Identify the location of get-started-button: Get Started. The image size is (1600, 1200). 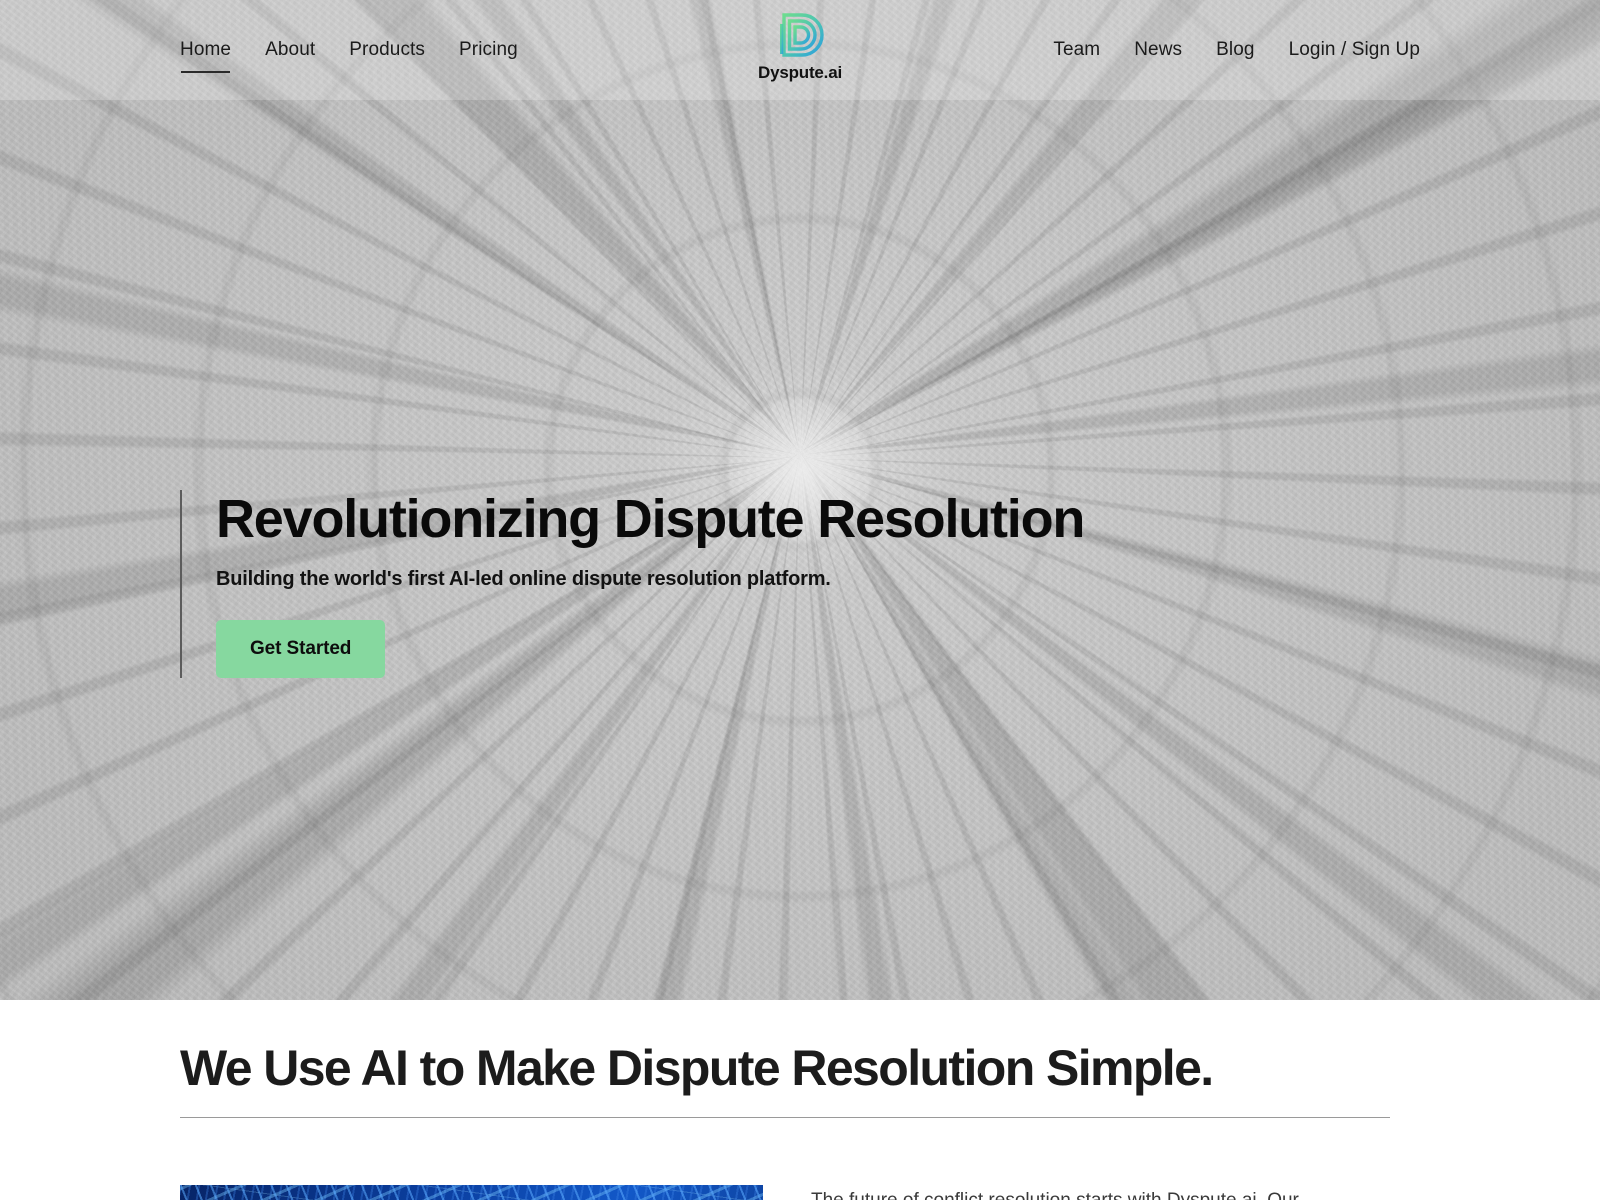
(301, 649).